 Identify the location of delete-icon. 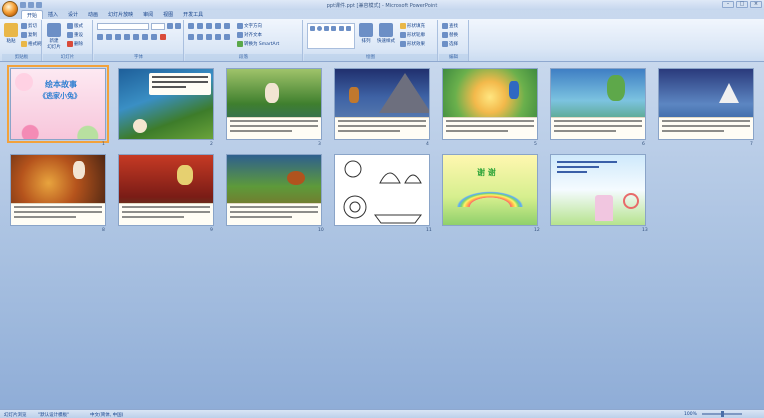
(70, 44).